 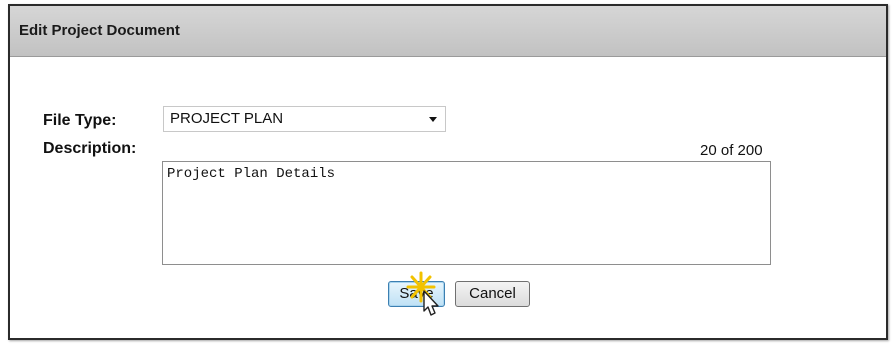 What do you see at coordinates (90, 148) in the screenshot?
I see `description-label: Description:` at bounding box center [90, 148].